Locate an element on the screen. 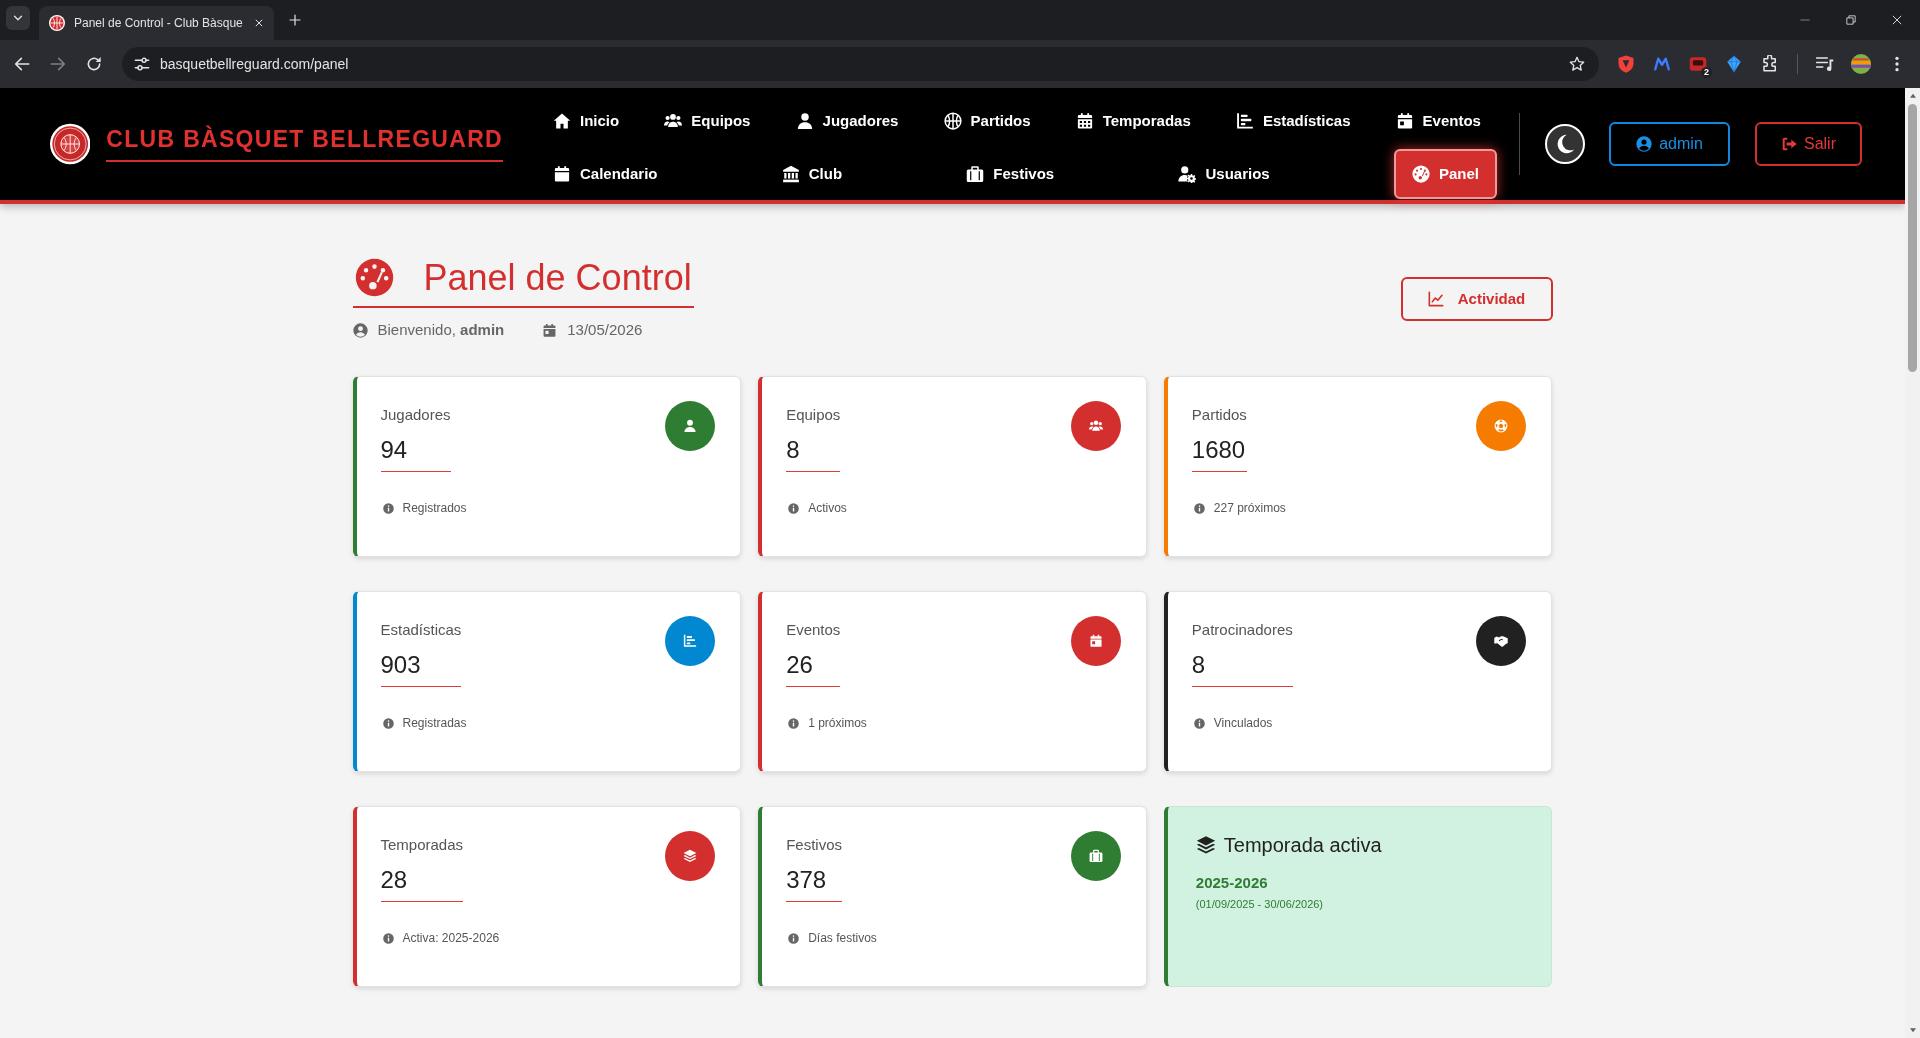 The width and height of the screenshot is (1920, 1038). nav-link: Estadísticas is located at coordinates (1293, 121).